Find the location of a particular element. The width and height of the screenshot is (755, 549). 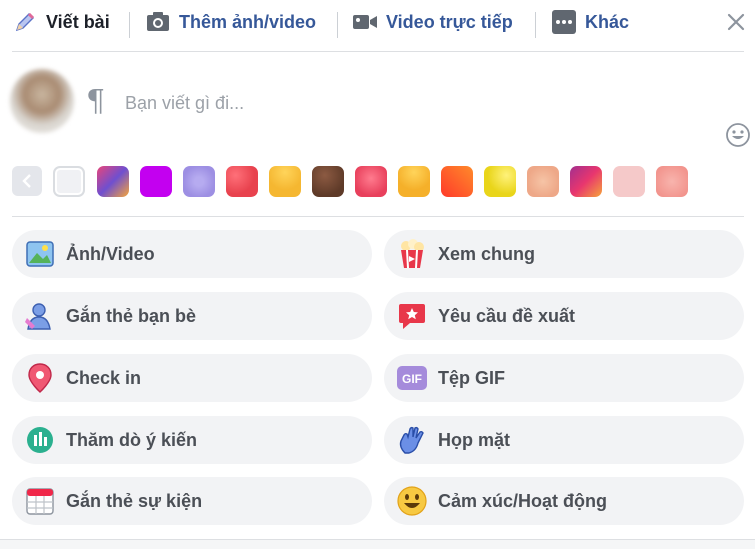

calendar-icon is located at coordinates (40, 501).